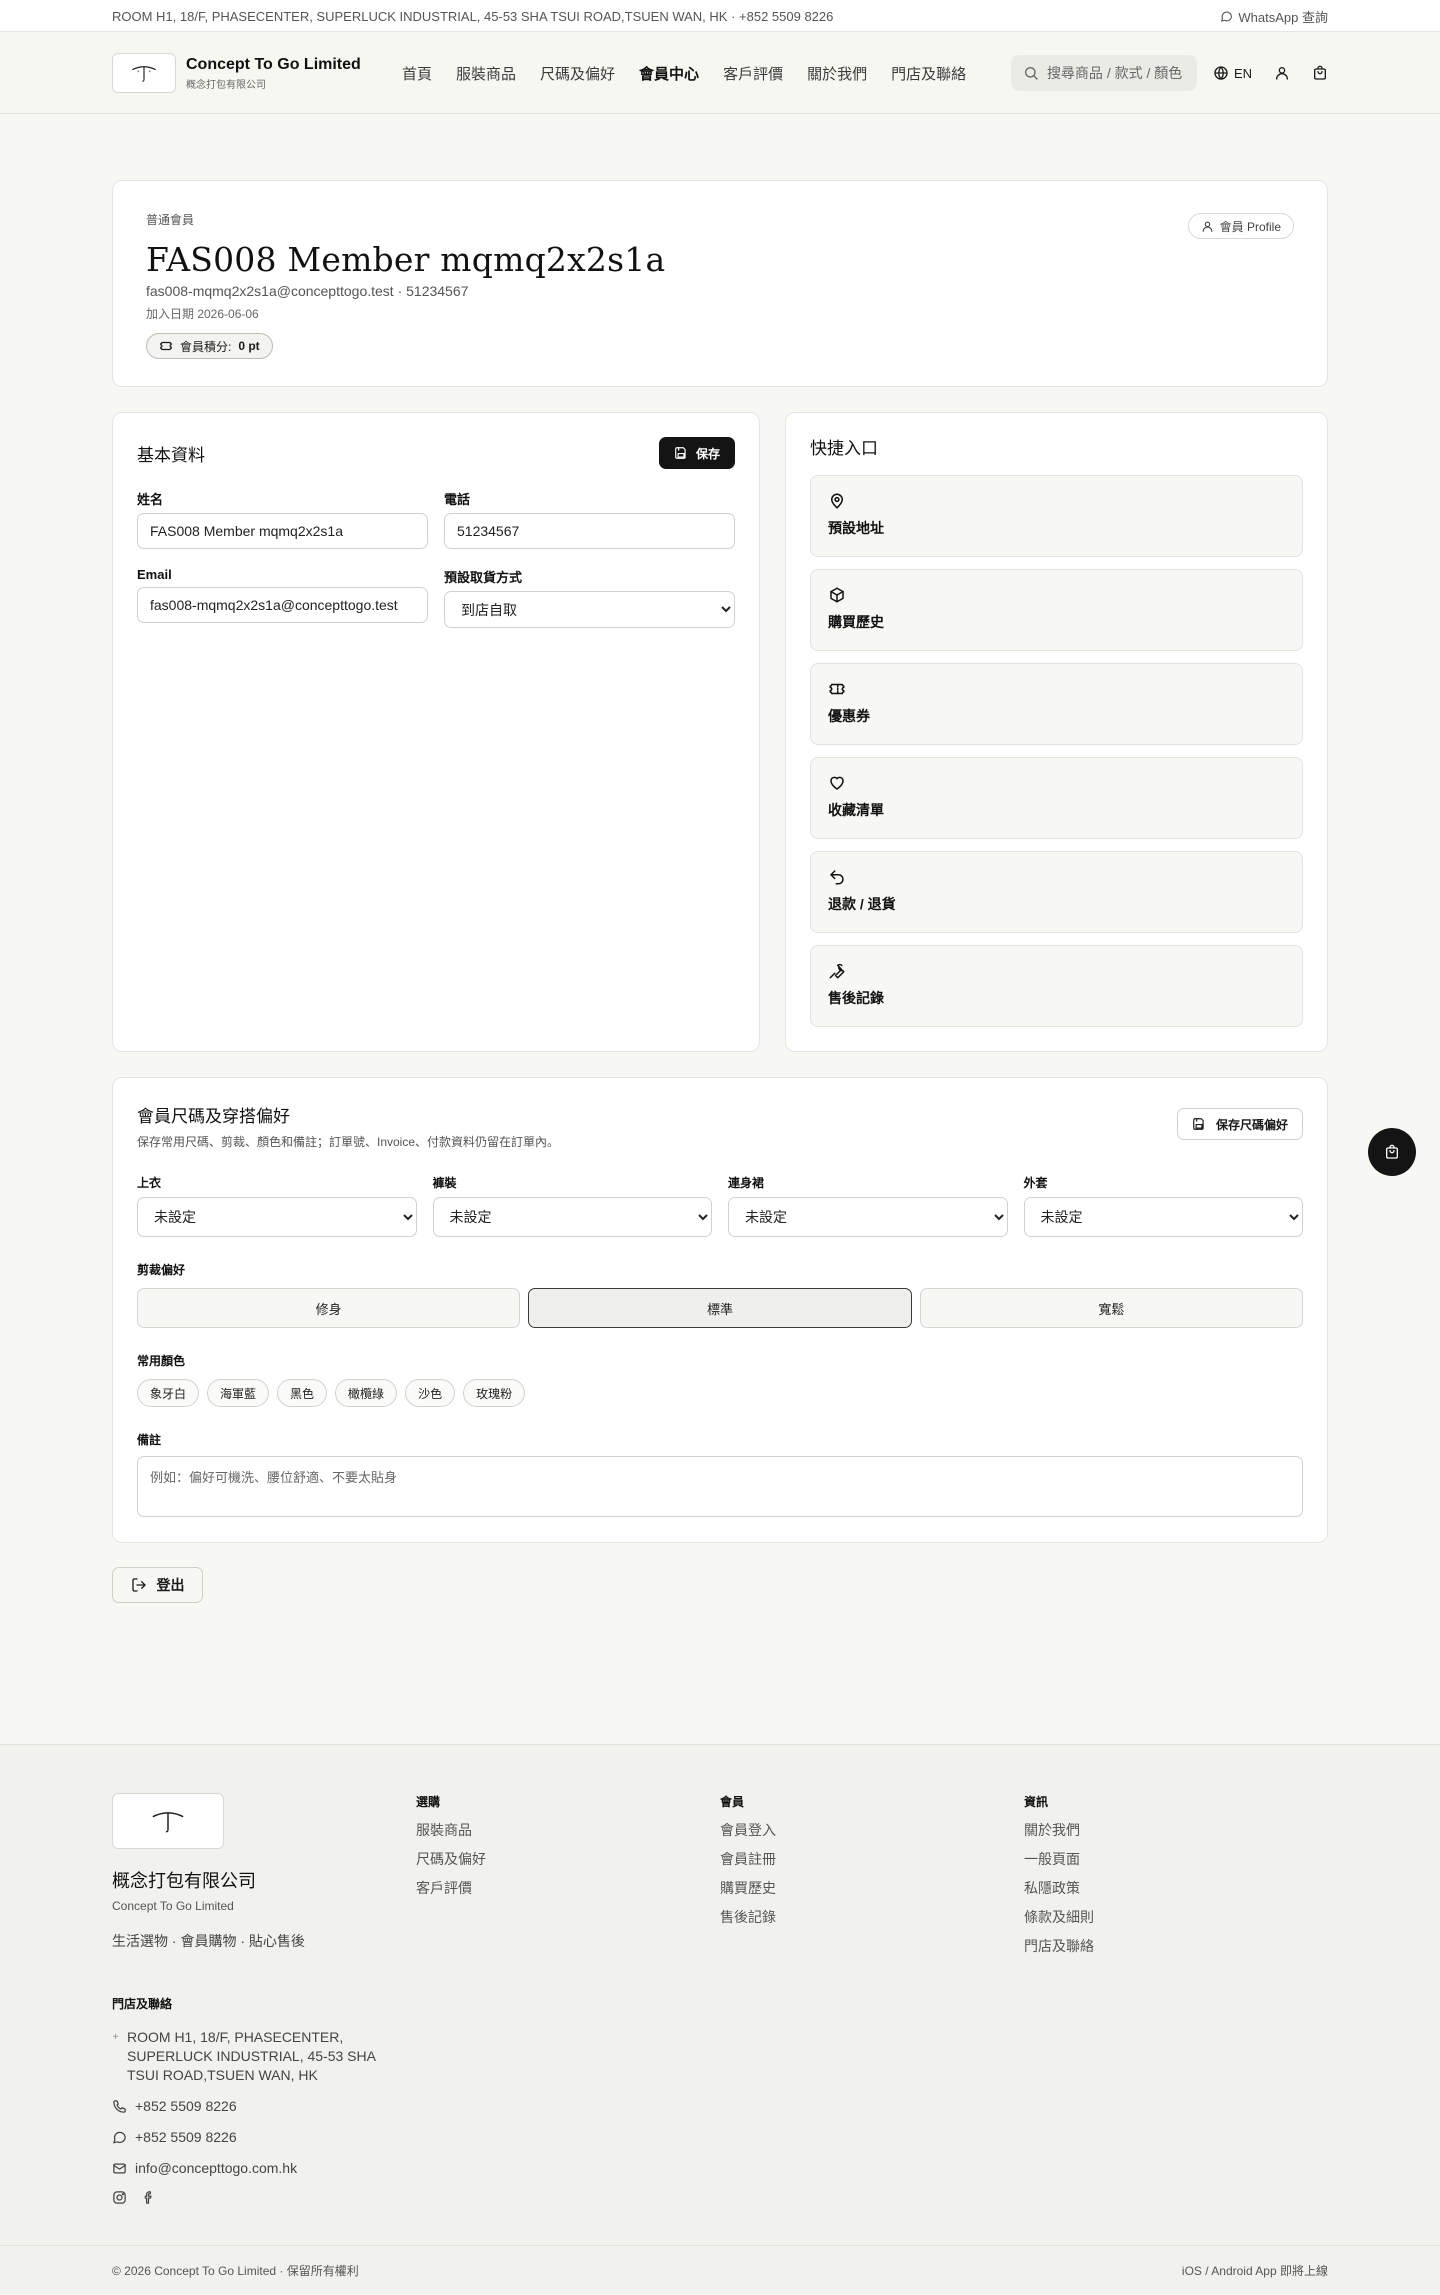  I want to click on umbrella-logo-icon, so click(168, 1822).